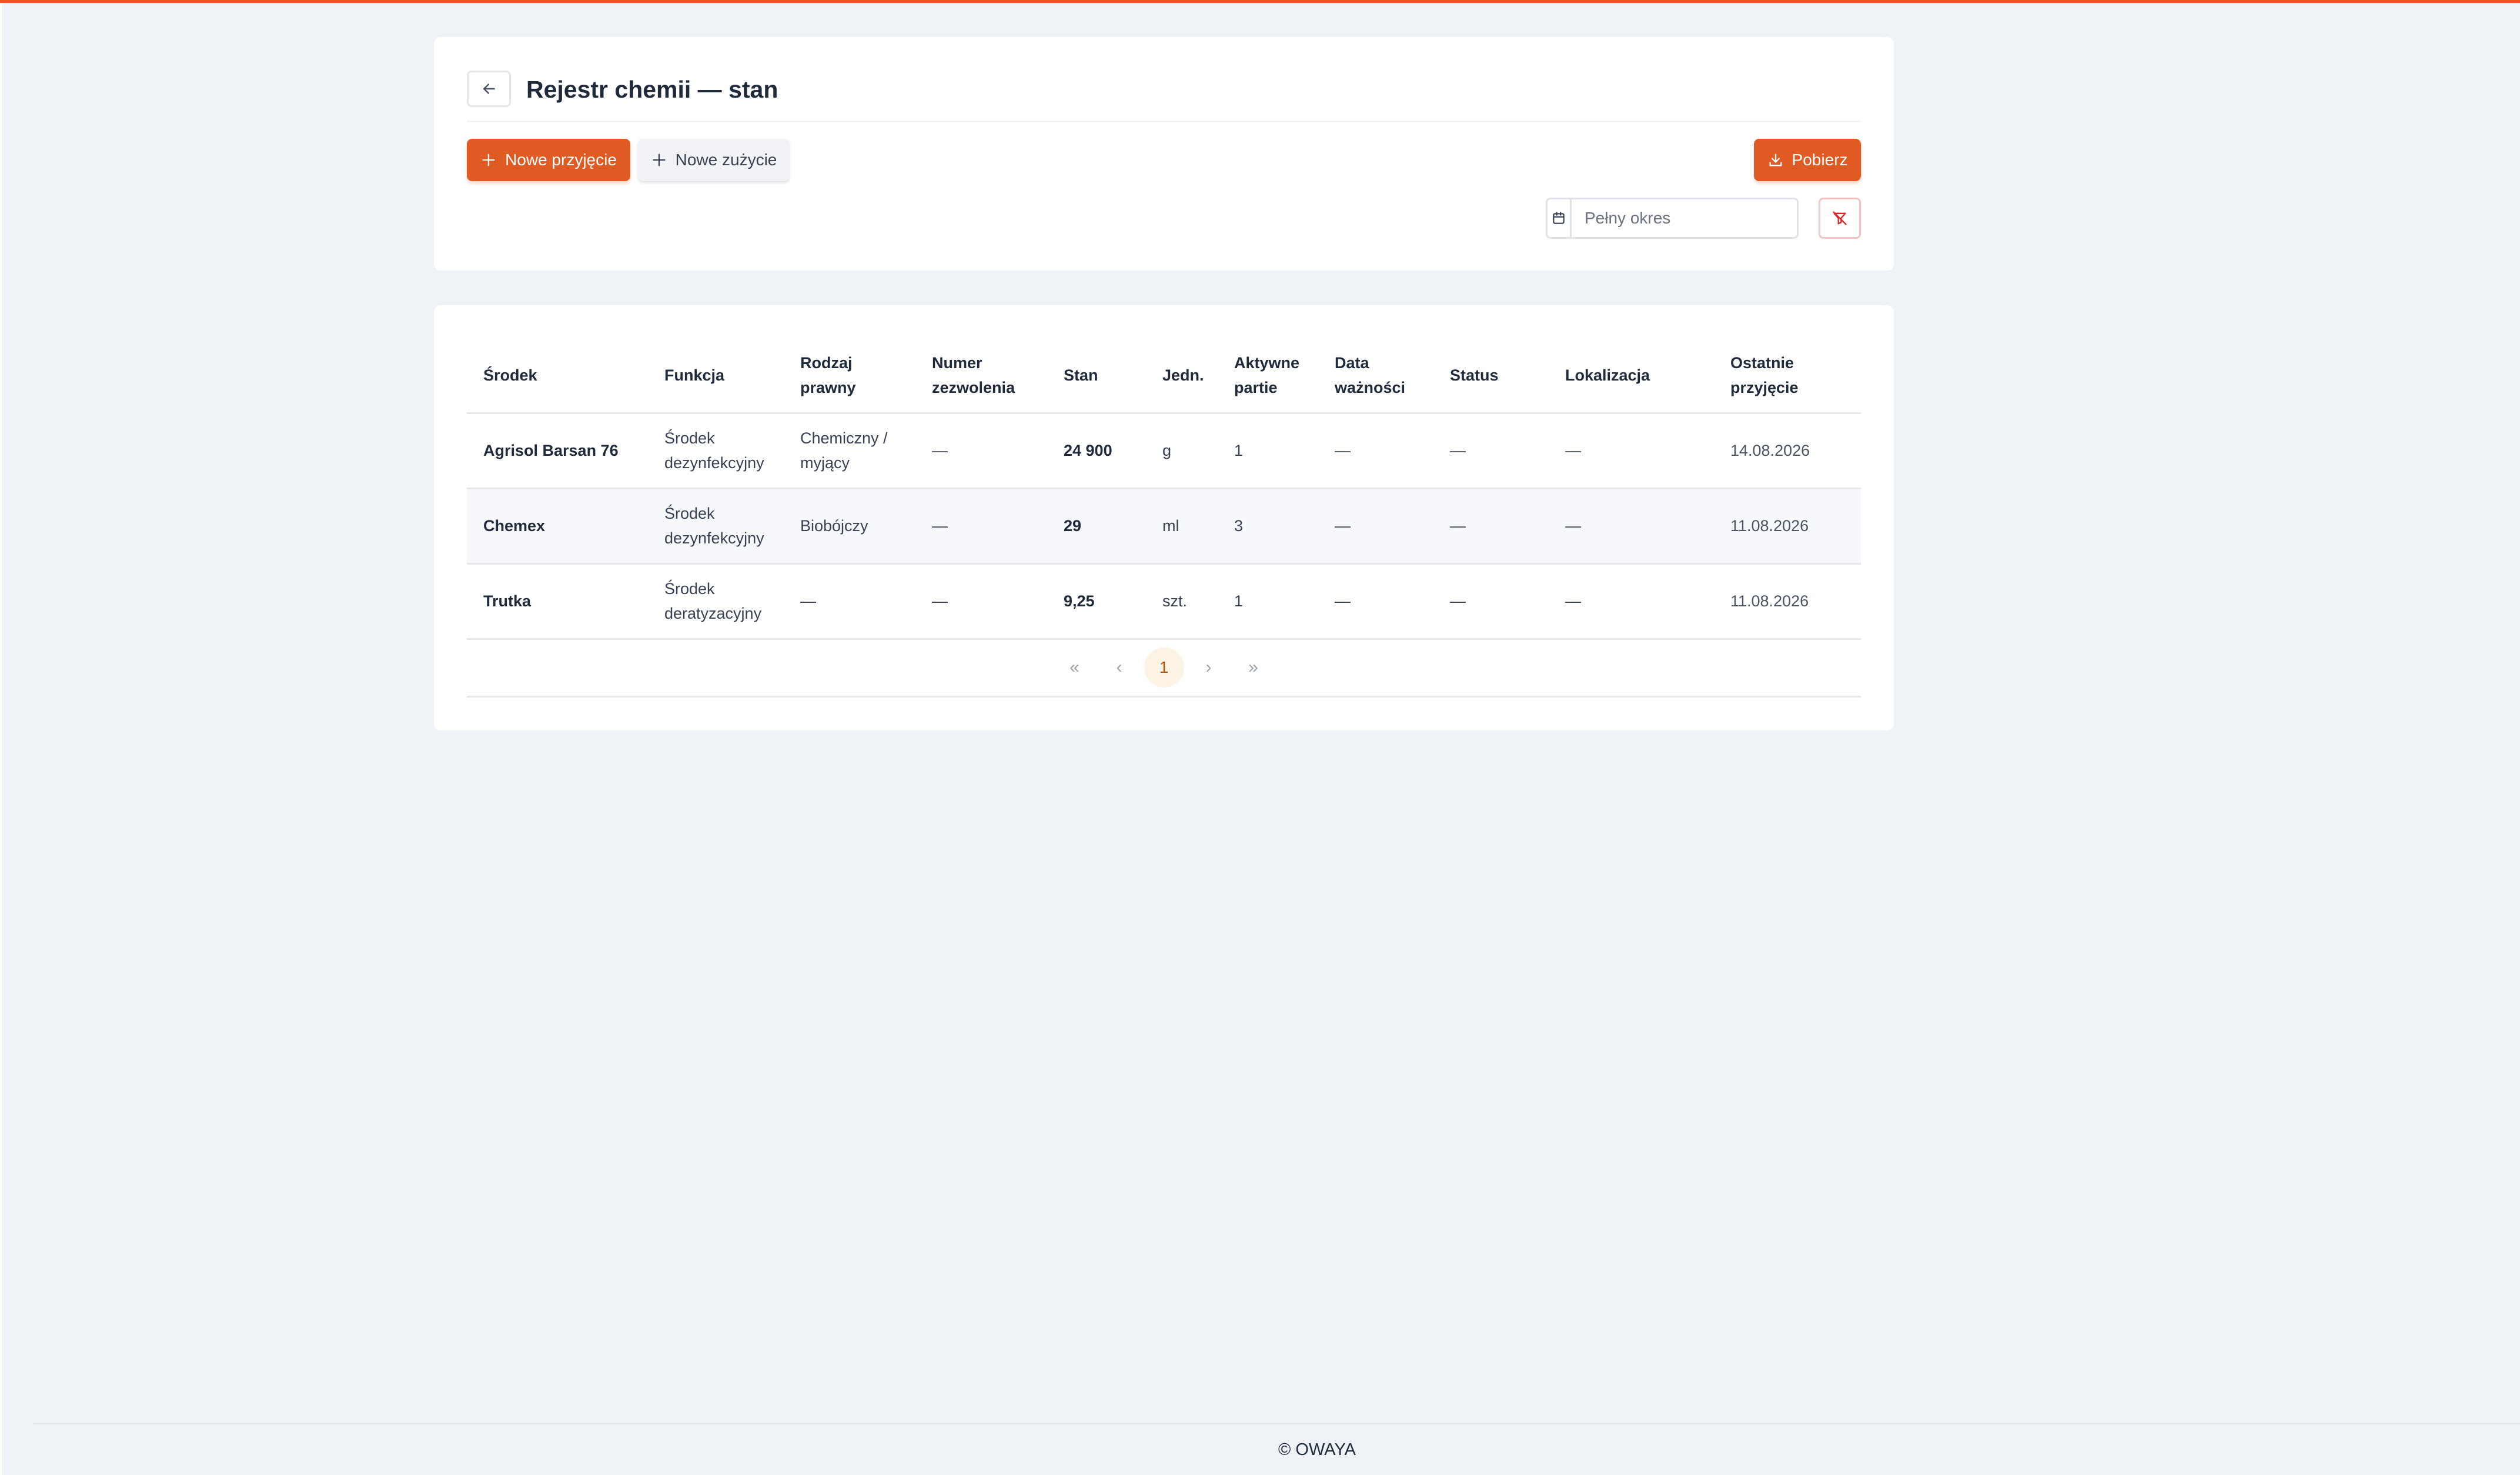 The width and height of the screenshot is (2520, 1475). I want to click on legal-type-cell: —, so click(849, 601).